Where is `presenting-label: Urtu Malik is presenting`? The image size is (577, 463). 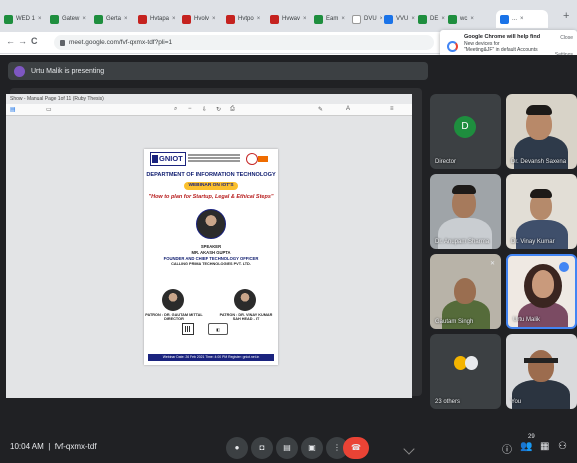
presenting-label: Urtu Malik is presenting is located at coordinates (68, 71).